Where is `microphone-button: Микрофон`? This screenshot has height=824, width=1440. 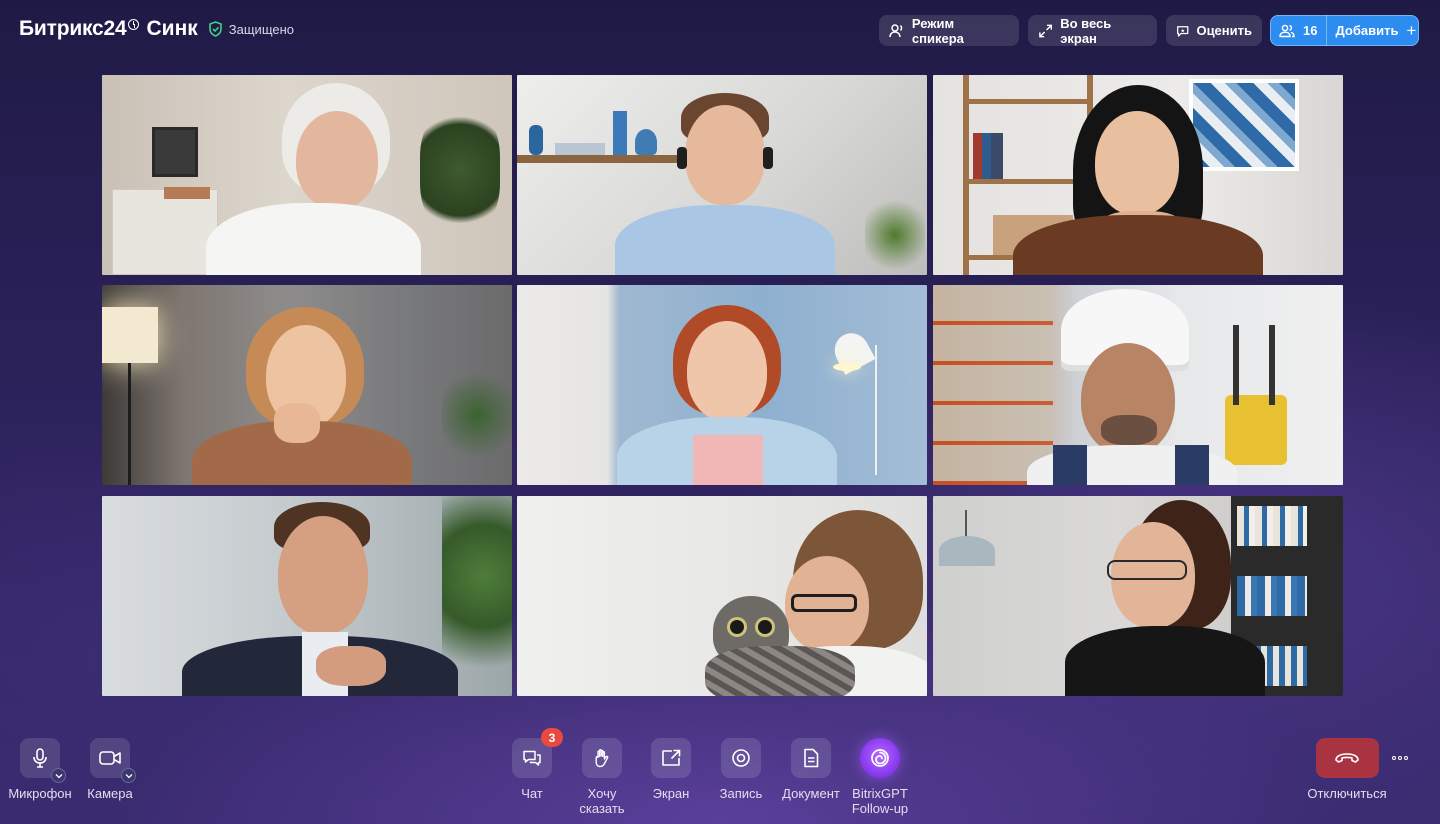
microphone-button: Микрофон is located at coordinates (40, 769).